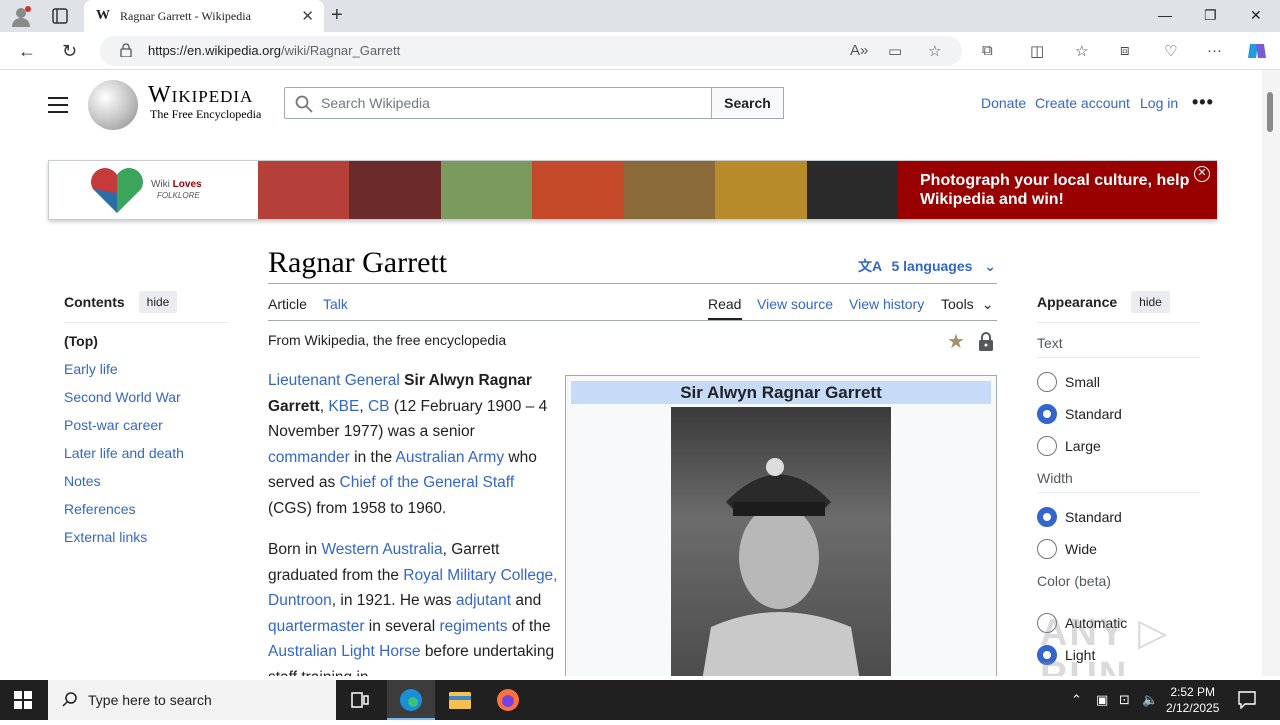  I want to click on anyrun-watermark: ANY ▷ RUN, so click(1105, 644).